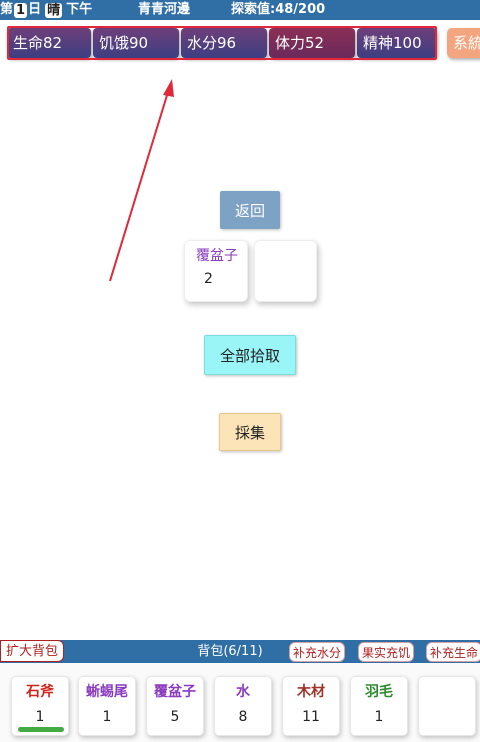 This screenshot has width=480, height=742. I want to click on bag-item-water: 水 8, so click(243, 706).